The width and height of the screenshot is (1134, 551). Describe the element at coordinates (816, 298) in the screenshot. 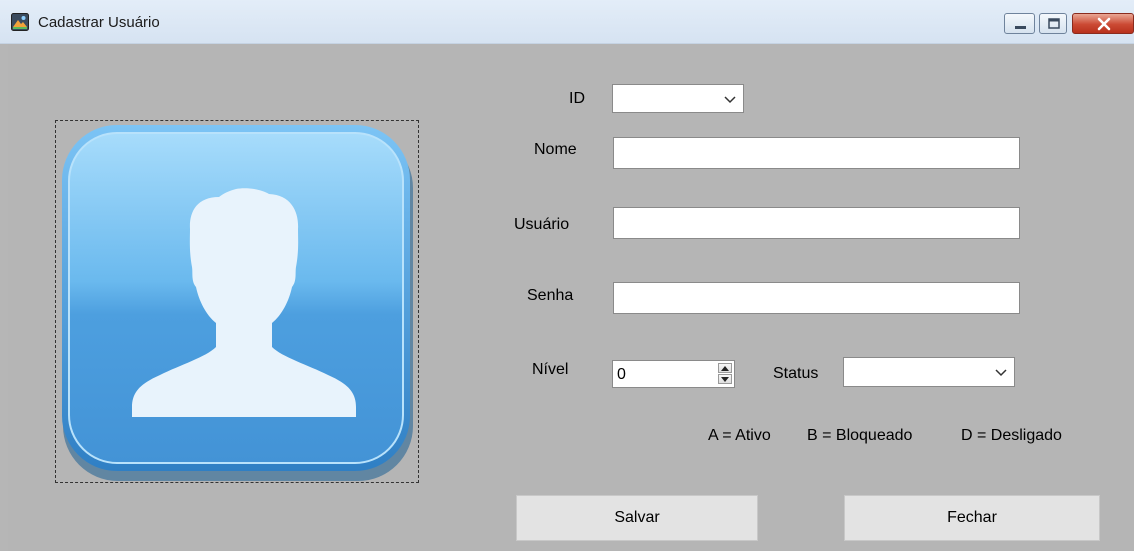

I see `senha-field` at that location.